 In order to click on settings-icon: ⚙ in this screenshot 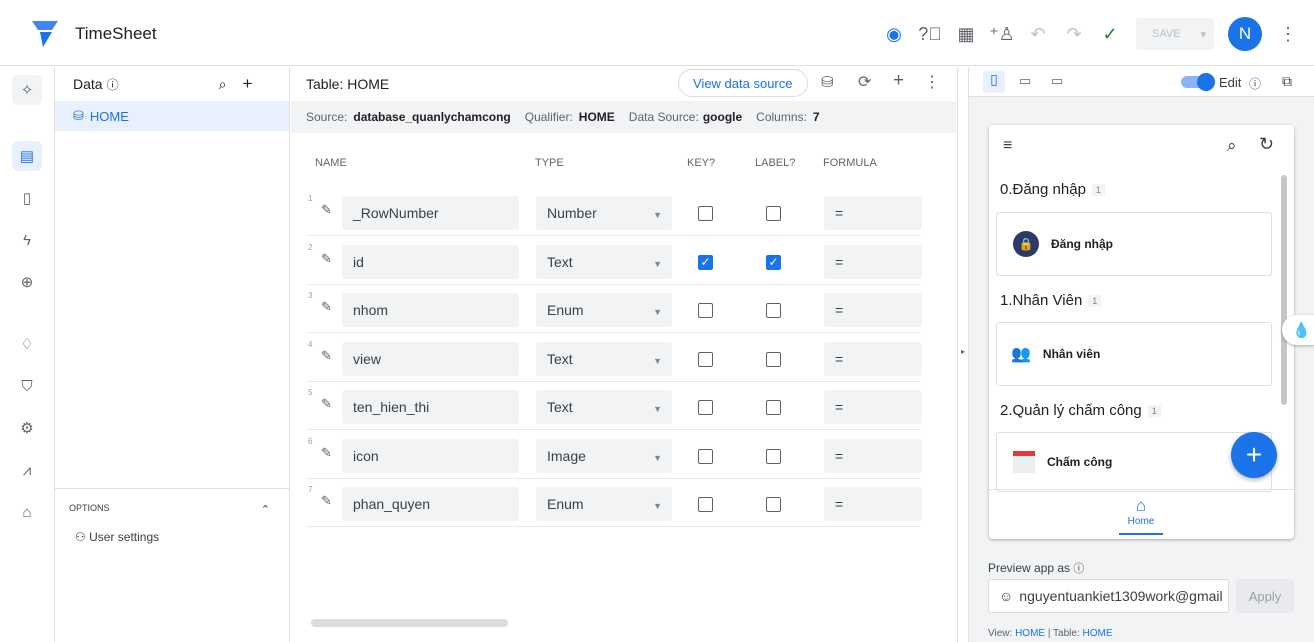, I will do `click(27, 428)`.